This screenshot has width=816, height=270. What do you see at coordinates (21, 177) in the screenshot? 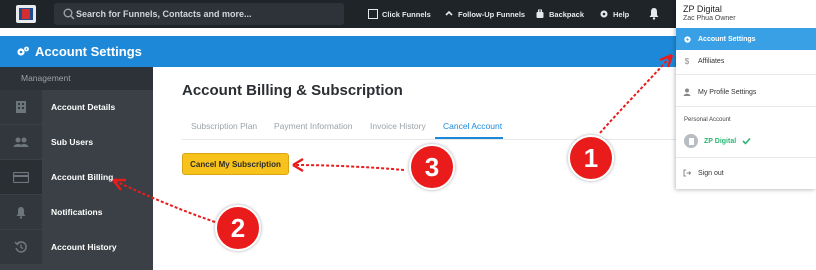
I see `card-icon` at bounding box center [21, 177].